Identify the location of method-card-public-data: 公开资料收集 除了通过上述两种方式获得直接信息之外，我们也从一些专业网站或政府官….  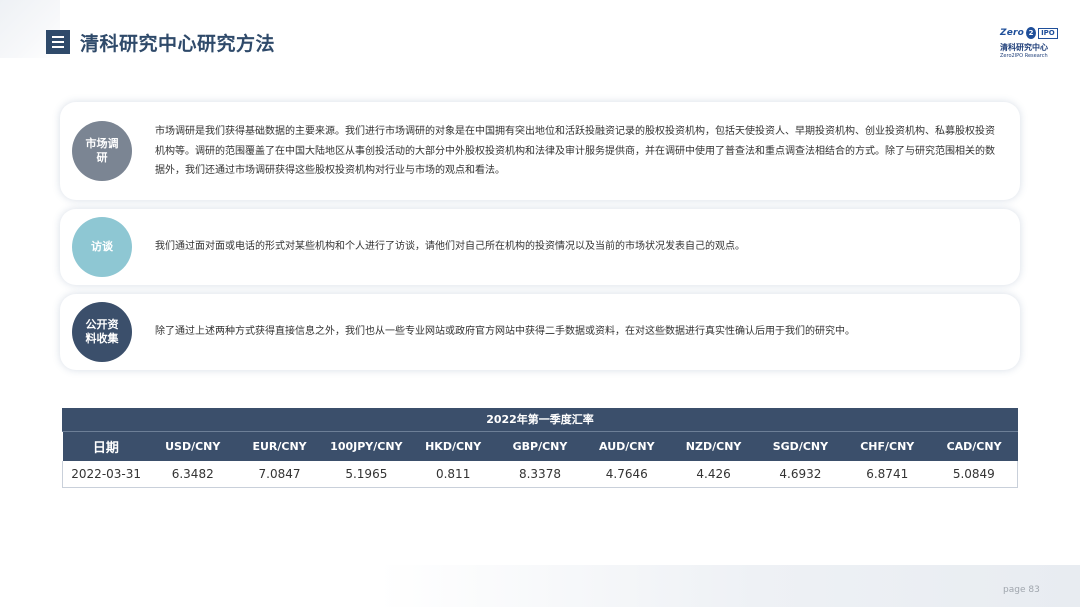
(540, 332).